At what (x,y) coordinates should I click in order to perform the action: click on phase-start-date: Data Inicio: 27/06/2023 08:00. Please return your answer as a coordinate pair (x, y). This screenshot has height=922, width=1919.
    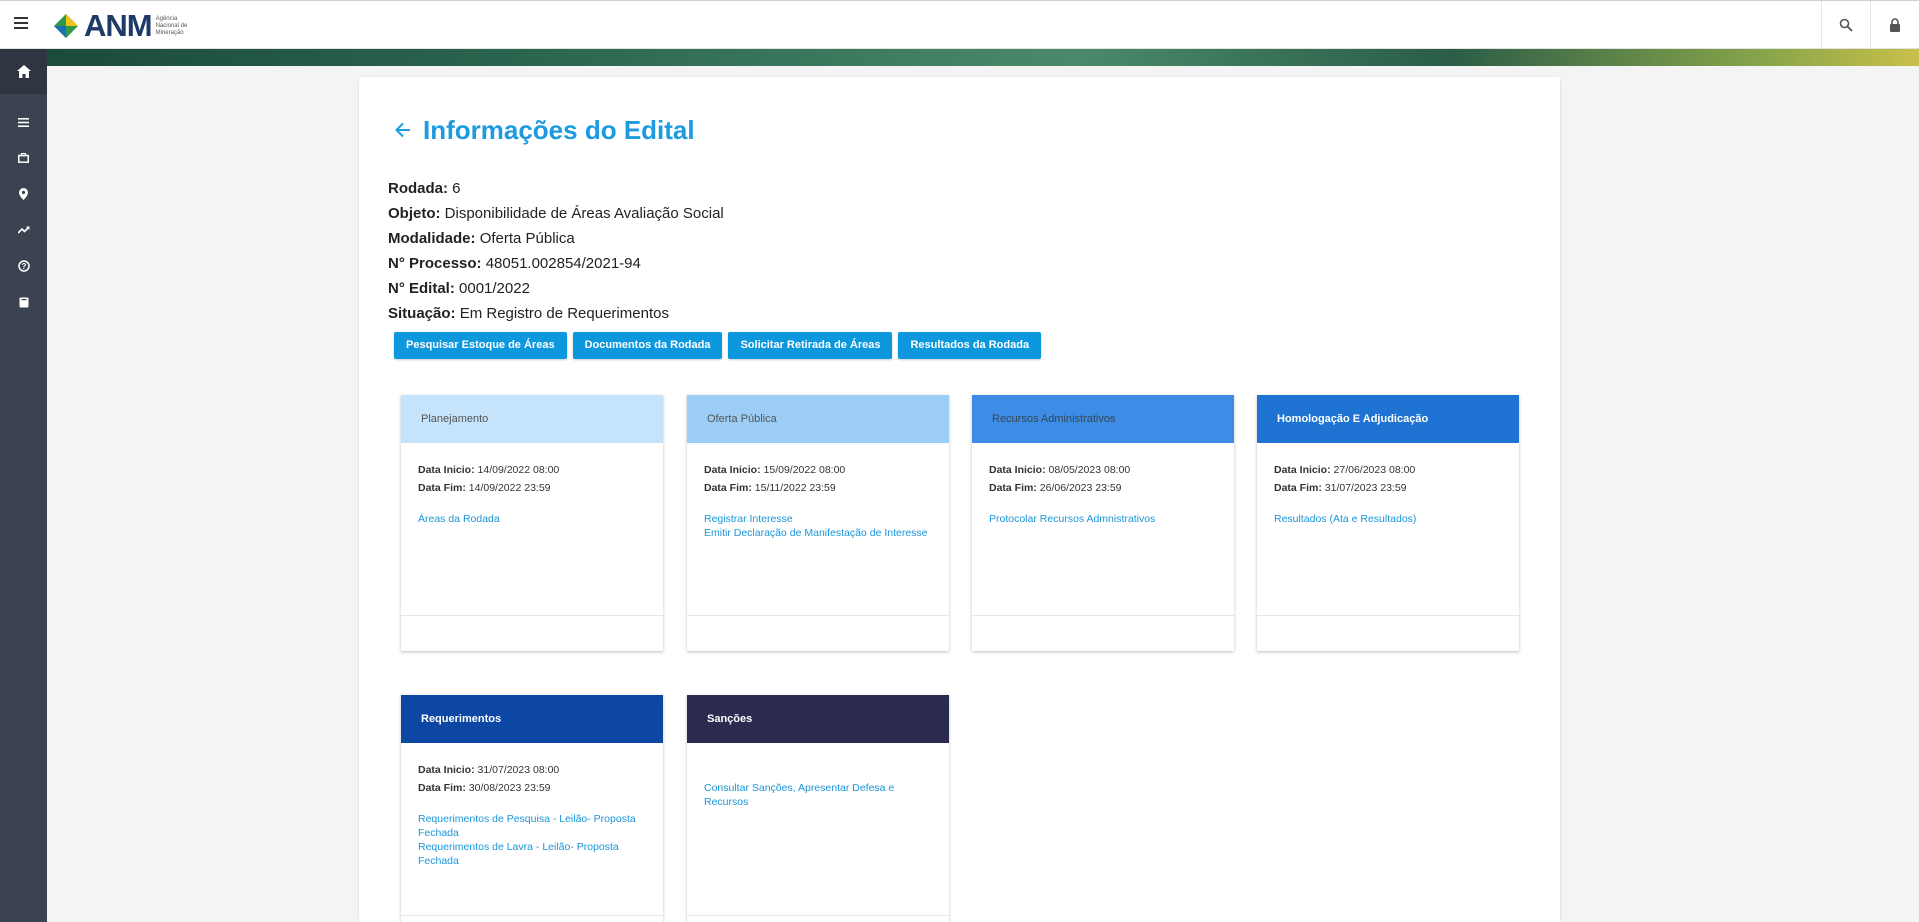
    Looking at the image, I should click on (1345, 470).